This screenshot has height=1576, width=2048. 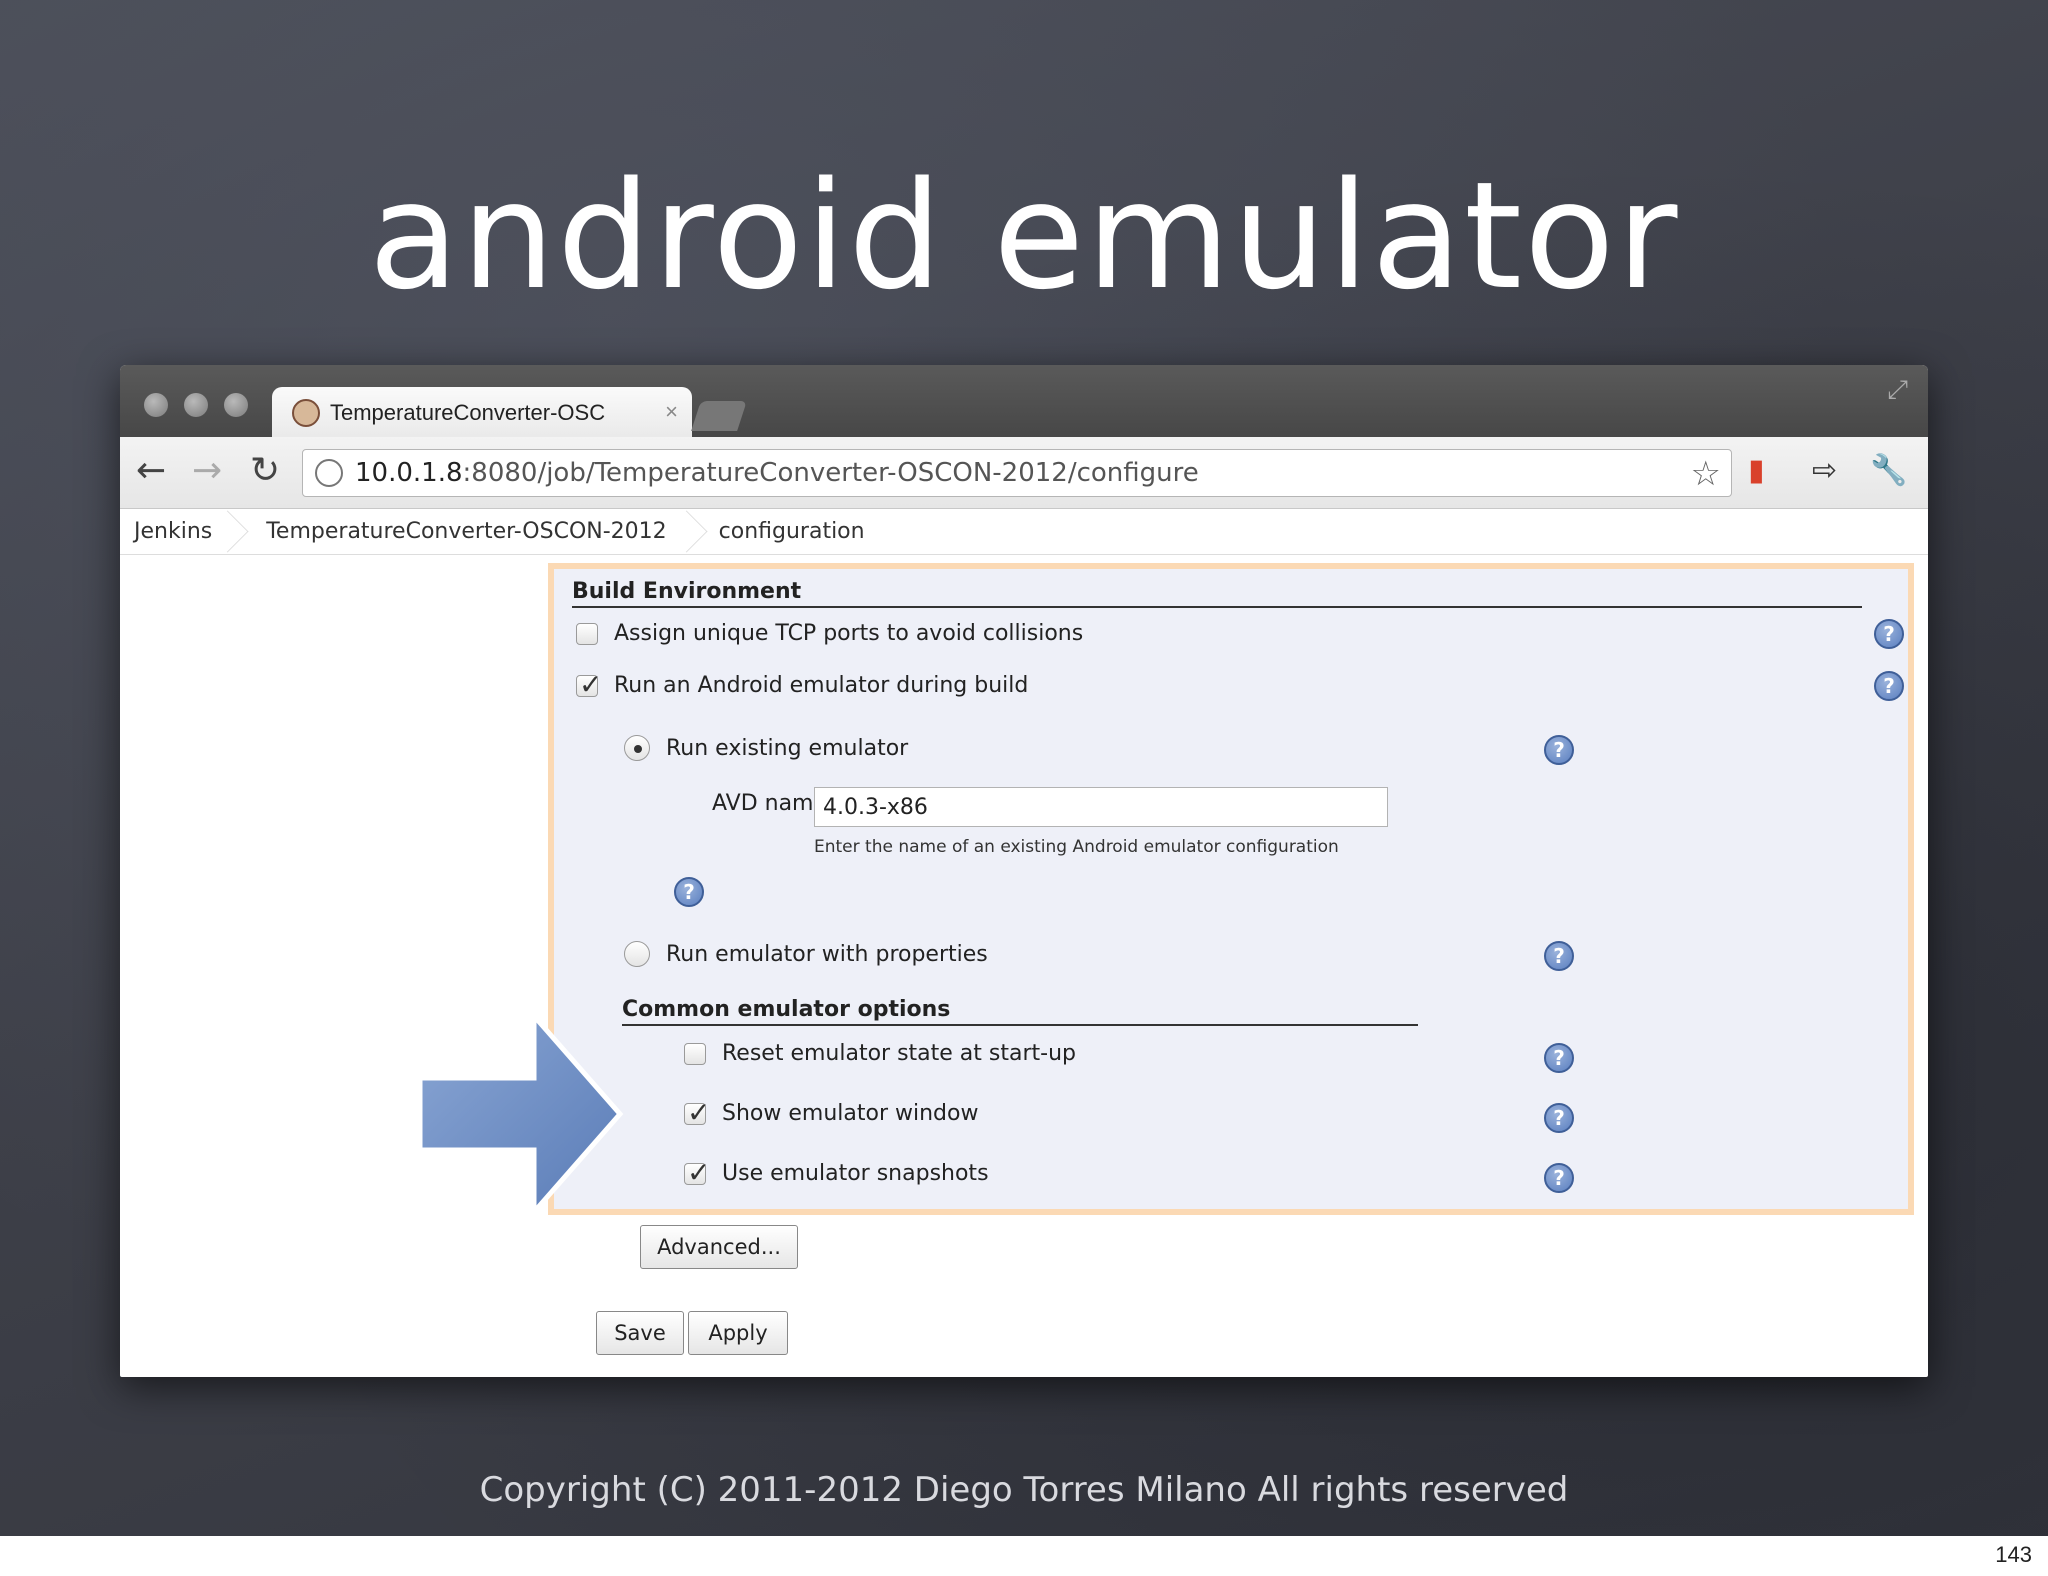 I want to click on snapshots-checkbox, so click(x=697, y=1172).